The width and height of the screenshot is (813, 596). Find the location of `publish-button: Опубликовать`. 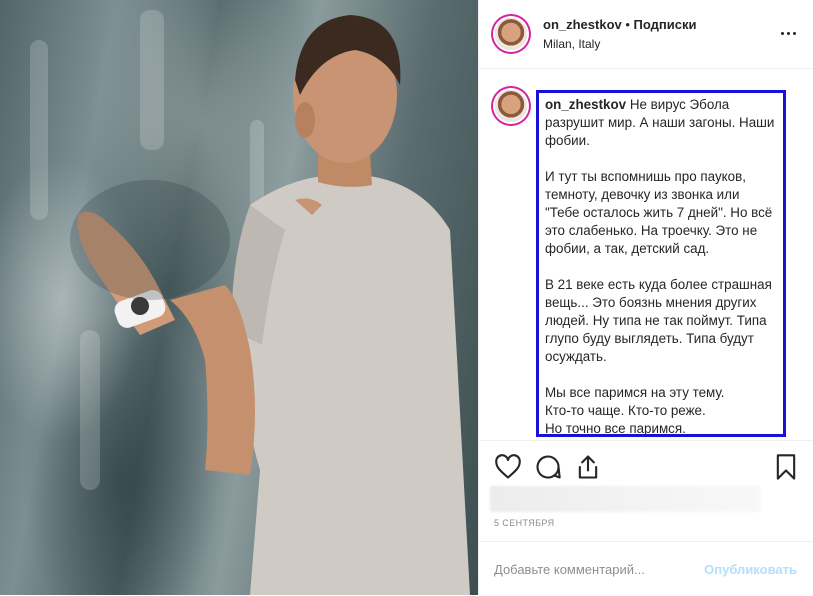

publish-button: Опубликовать is located at coordinates (750, 569).